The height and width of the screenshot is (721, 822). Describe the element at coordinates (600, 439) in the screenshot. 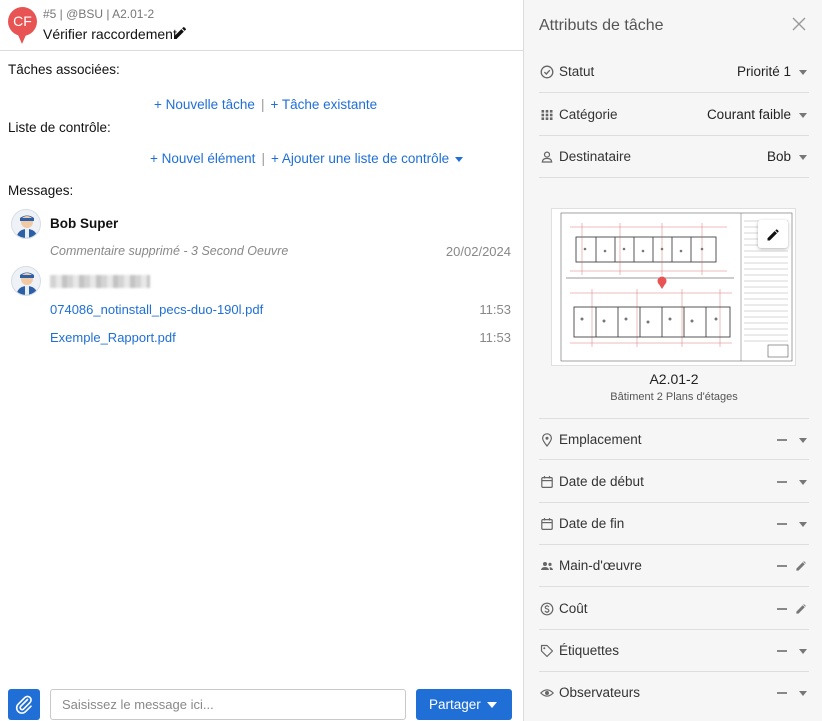

I see `attr-label: Emplacement` at that location.